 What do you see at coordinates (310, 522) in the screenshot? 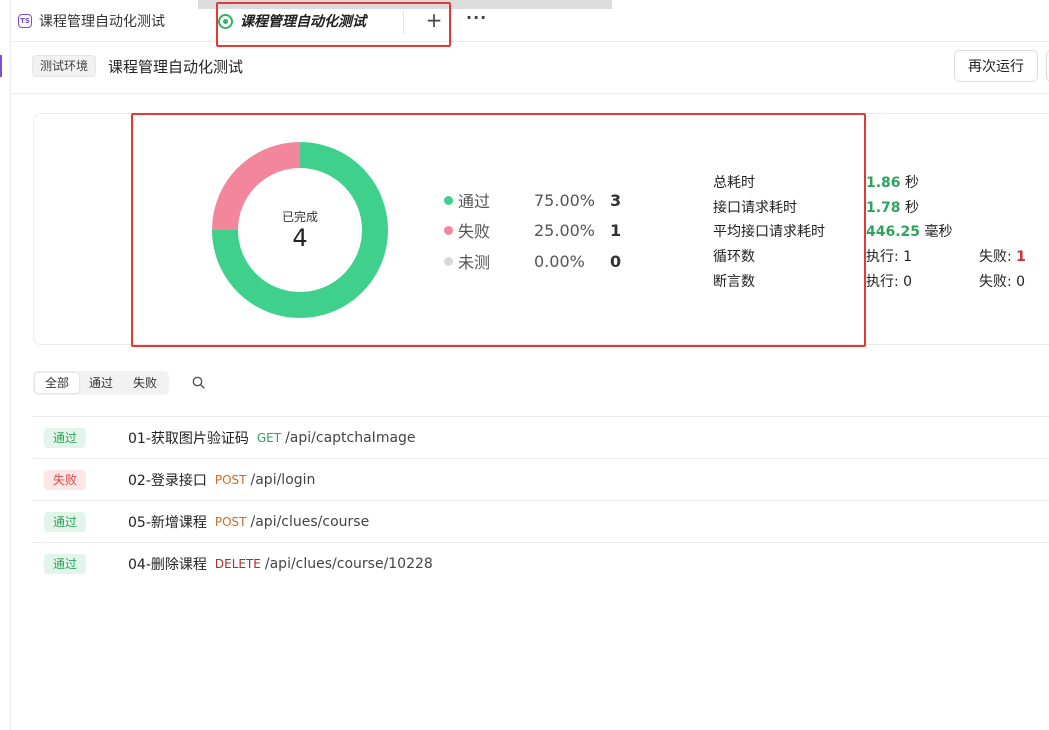
I see `api-path: /api/clues/course` at bounding box center [310, 522].